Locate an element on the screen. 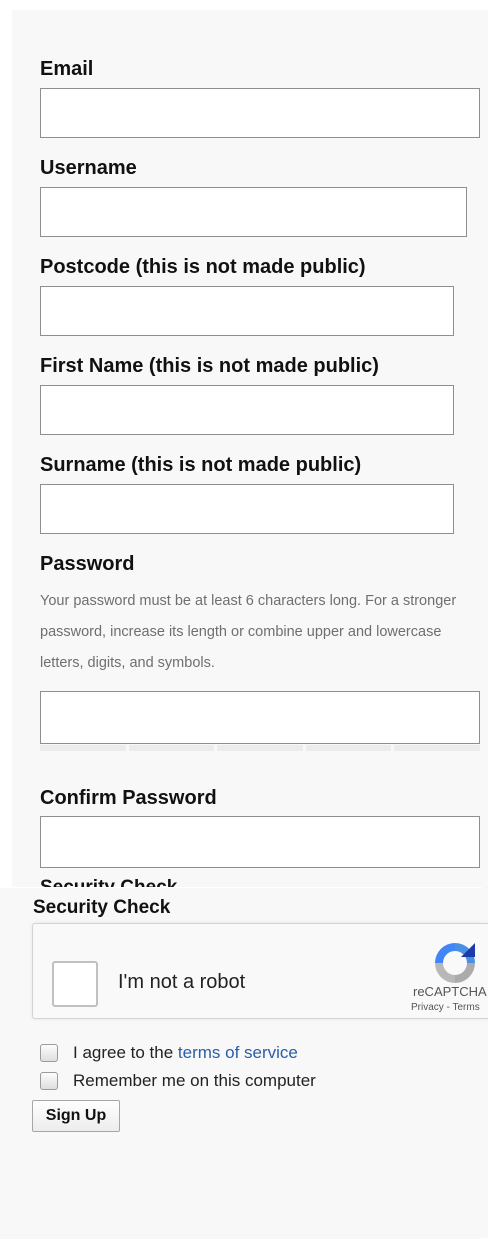  remember-row: Remember me on this computer is located at coordinates (178, 1081).